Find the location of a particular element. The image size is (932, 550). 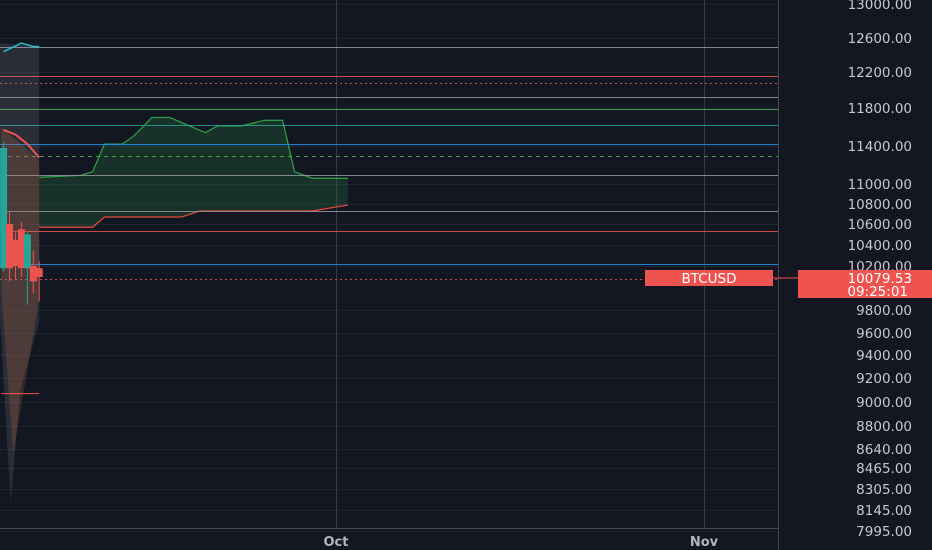

time-tick-label: Nov is located at coordinates (704, 542).